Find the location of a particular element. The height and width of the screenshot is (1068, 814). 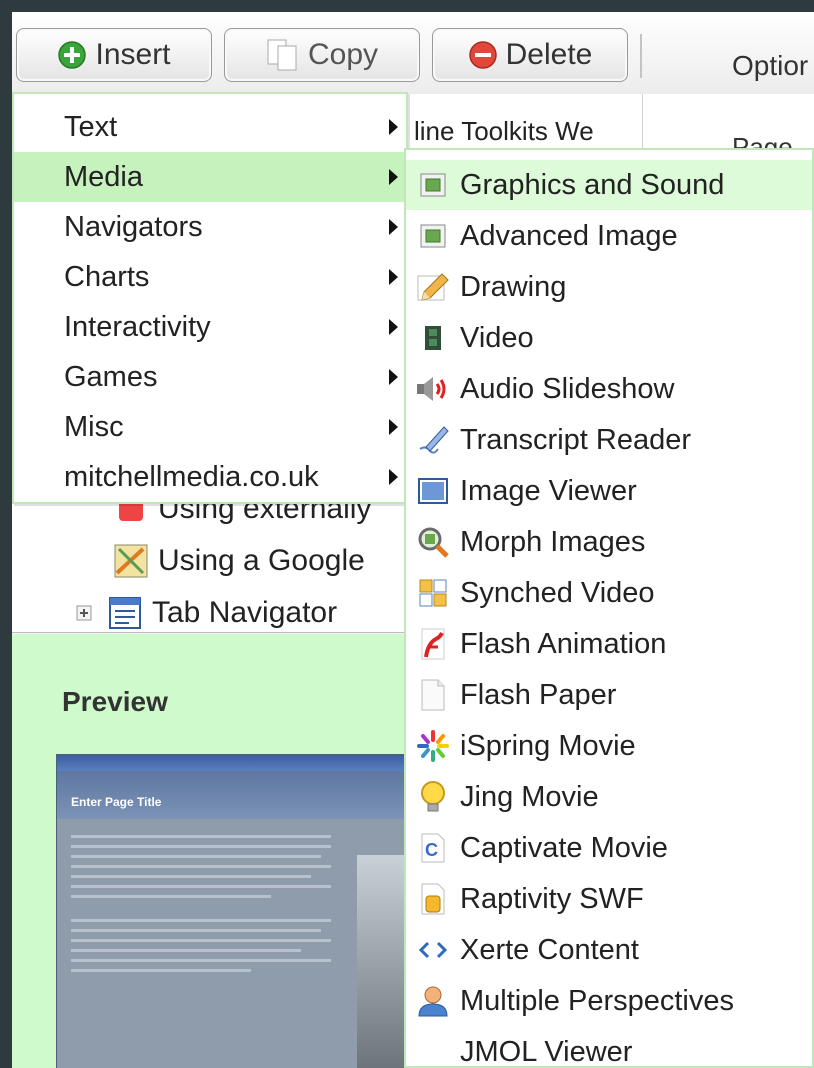

person-icon is located at coordinates (433, 1001).